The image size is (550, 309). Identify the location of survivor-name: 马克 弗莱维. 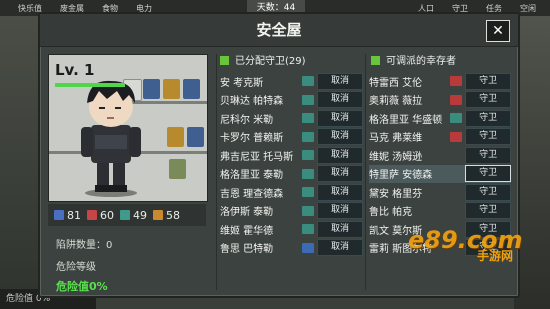
(396, 139).